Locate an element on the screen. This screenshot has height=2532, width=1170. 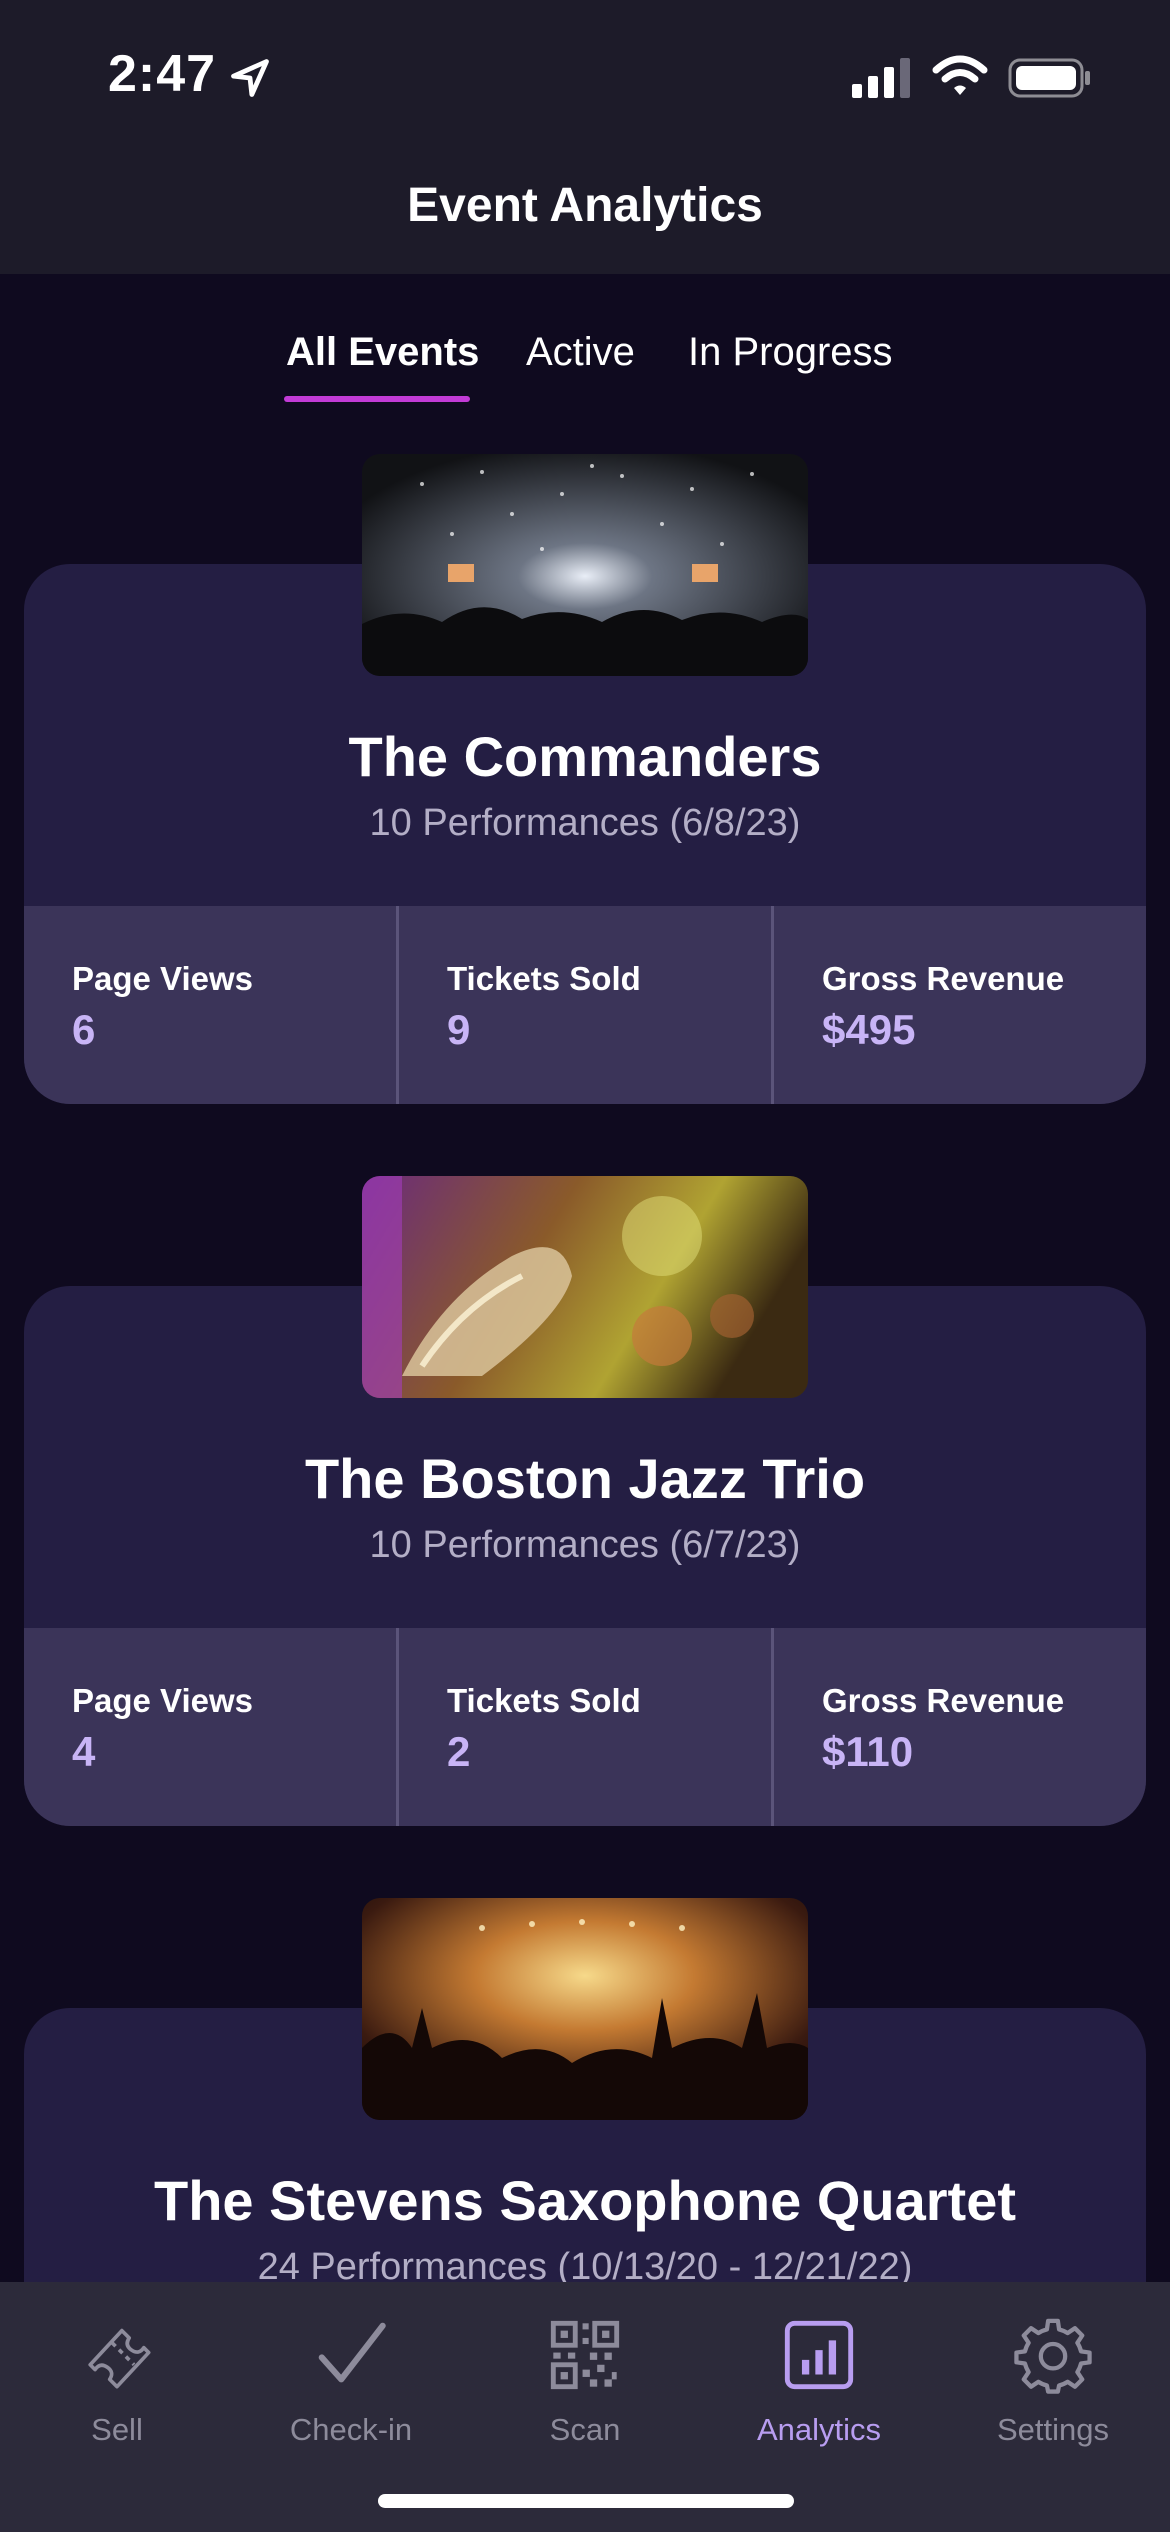
location-arrow-icon is located at coordinates (250, 78).